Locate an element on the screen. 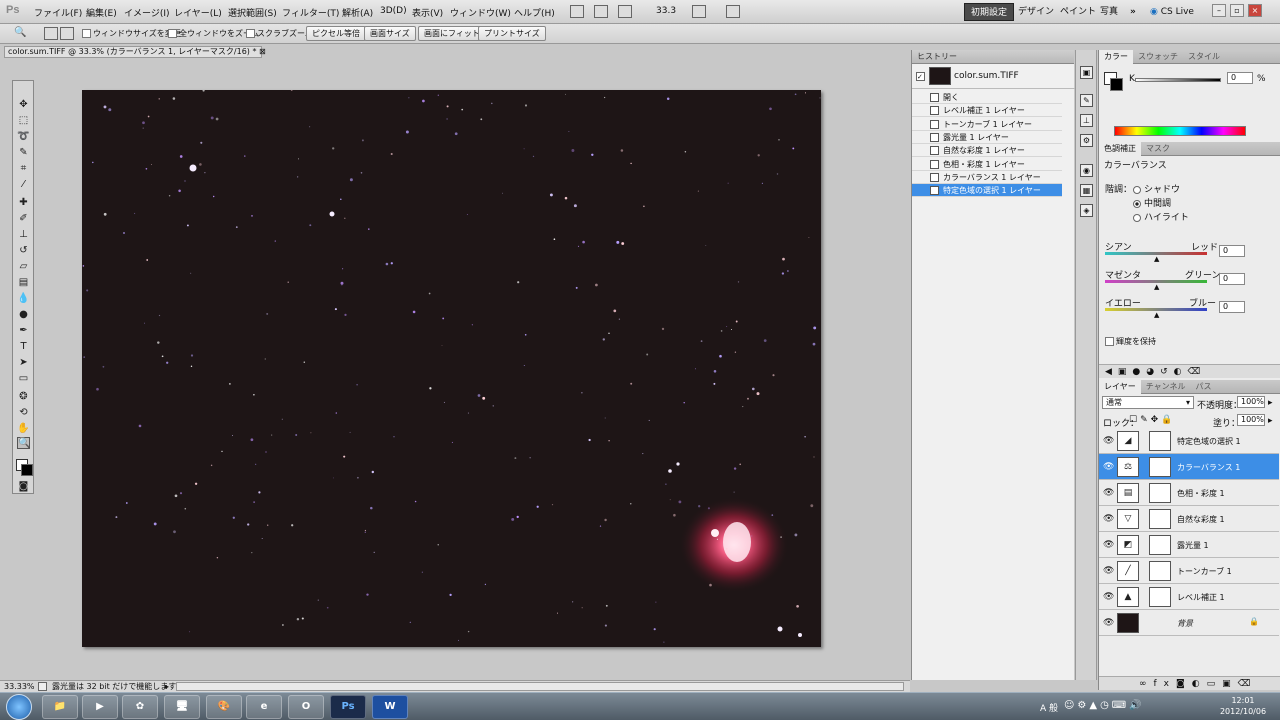 The height and width of the screenshot is (720, 1280). tab-masks: マスク is located at coordinates (1158, 149).